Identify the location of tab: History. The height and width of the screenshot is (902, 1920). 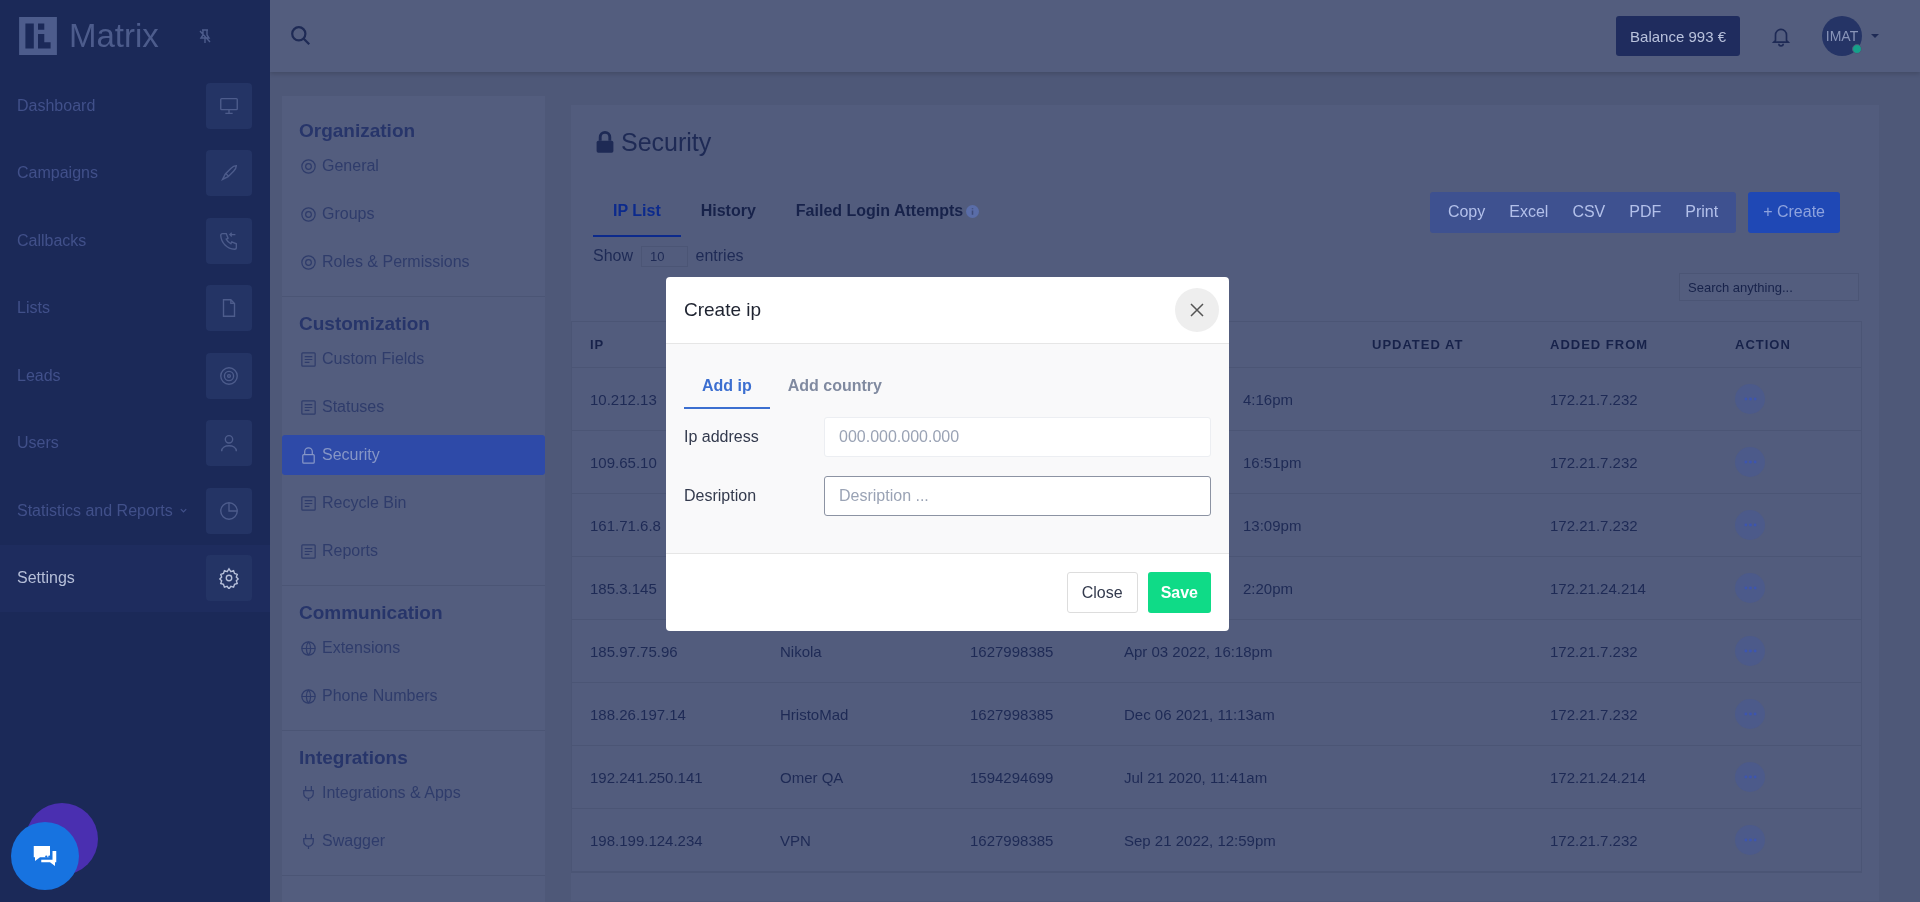
(728, 212).